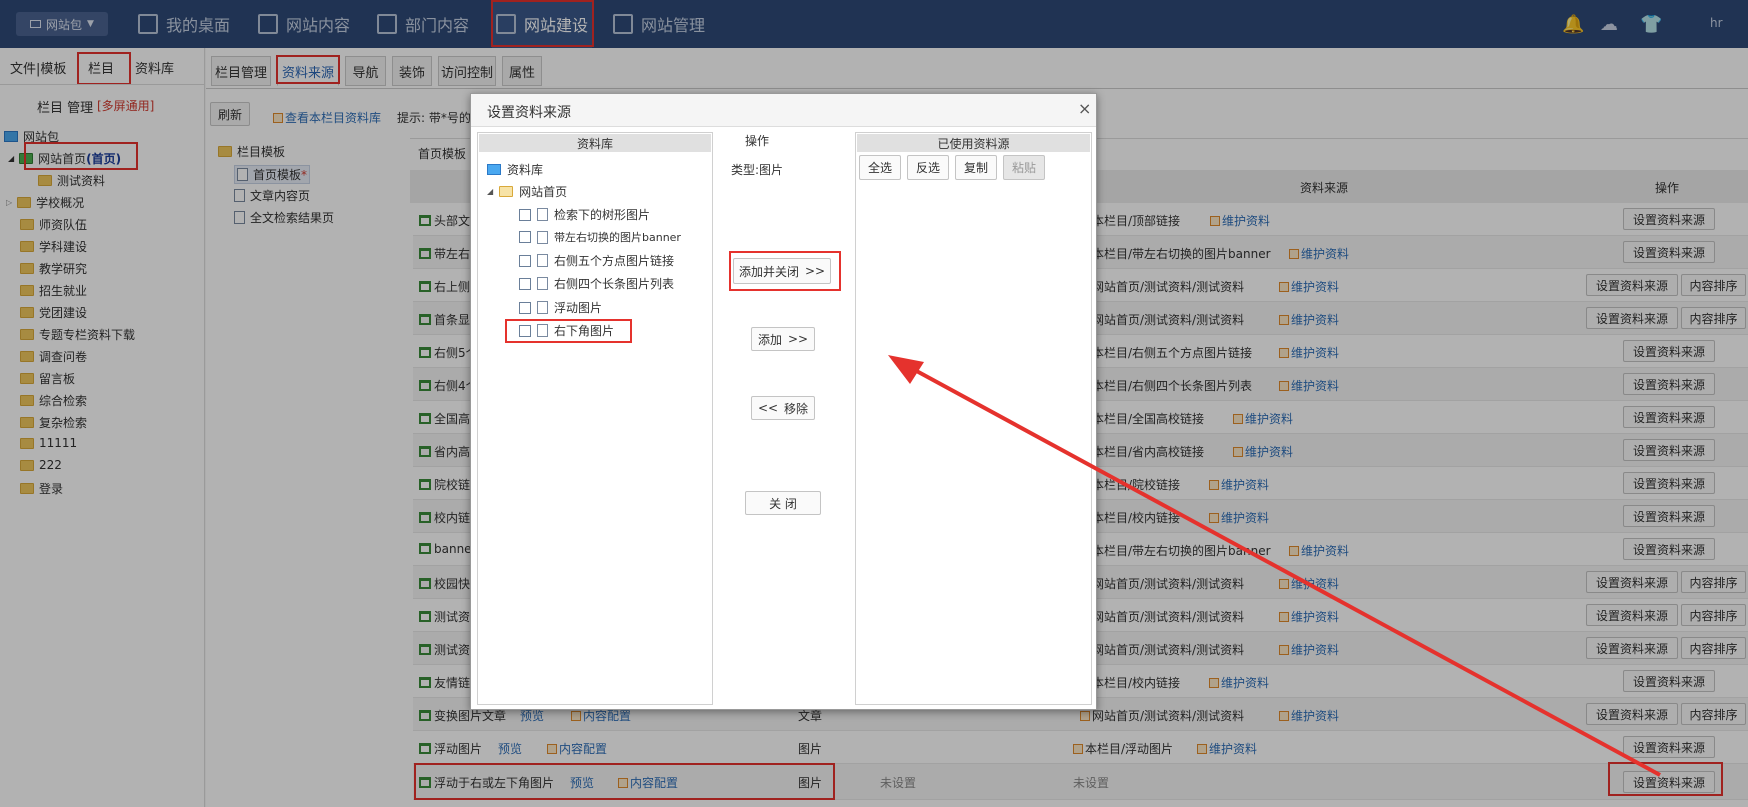 The image size is (1748, 807). Describe the element at coordinates (1084, 108) in the screenshot. I see `close-icon: ×` at that location.